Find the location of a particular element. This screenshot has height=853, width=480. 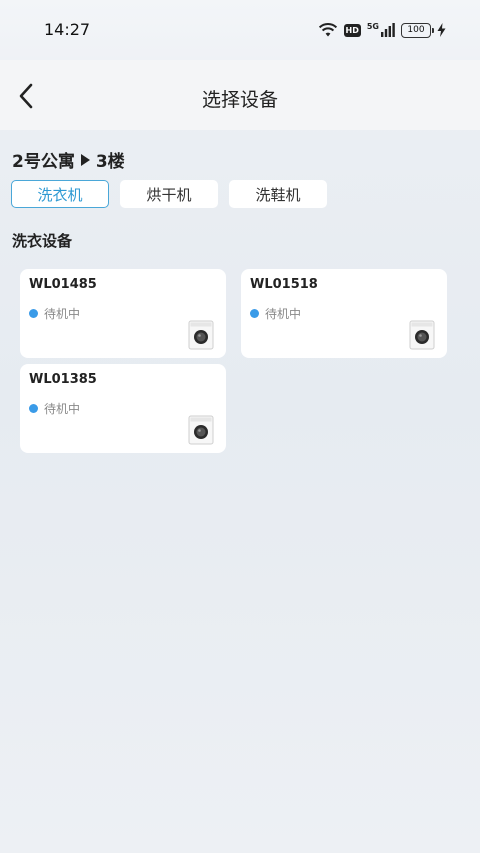

battery-level: 100 is located at coordinates (416, 30).